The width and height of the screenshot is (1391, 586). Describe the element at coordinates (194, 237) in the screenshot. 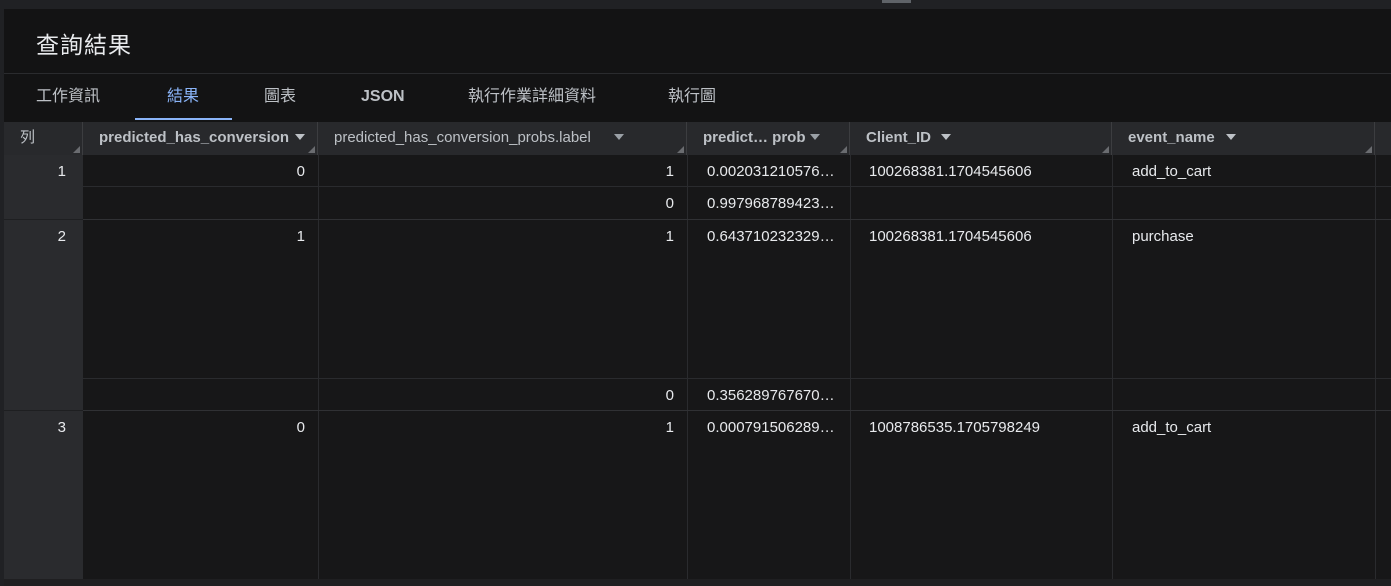

I see `cell-predicted-has-conversion: 1` at that location.